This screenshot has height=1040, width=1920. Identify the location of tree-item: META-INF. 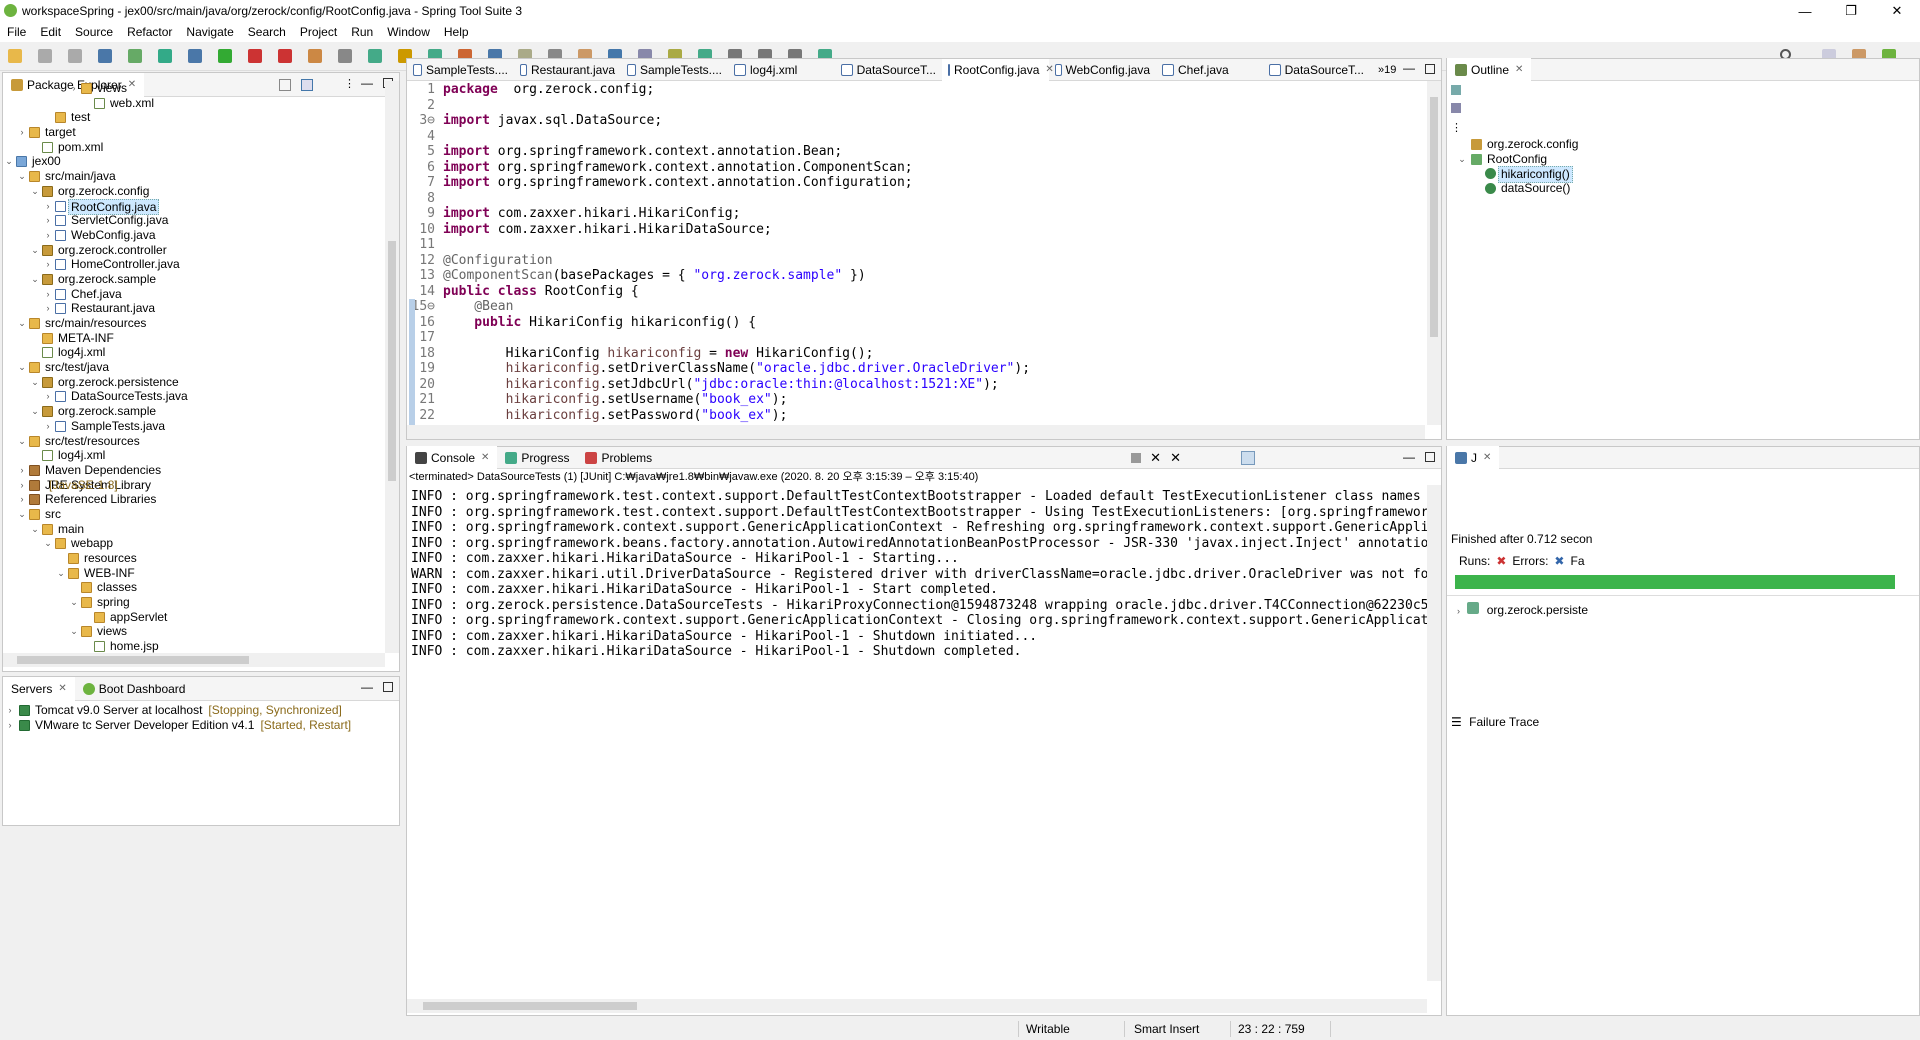
(194, 338).